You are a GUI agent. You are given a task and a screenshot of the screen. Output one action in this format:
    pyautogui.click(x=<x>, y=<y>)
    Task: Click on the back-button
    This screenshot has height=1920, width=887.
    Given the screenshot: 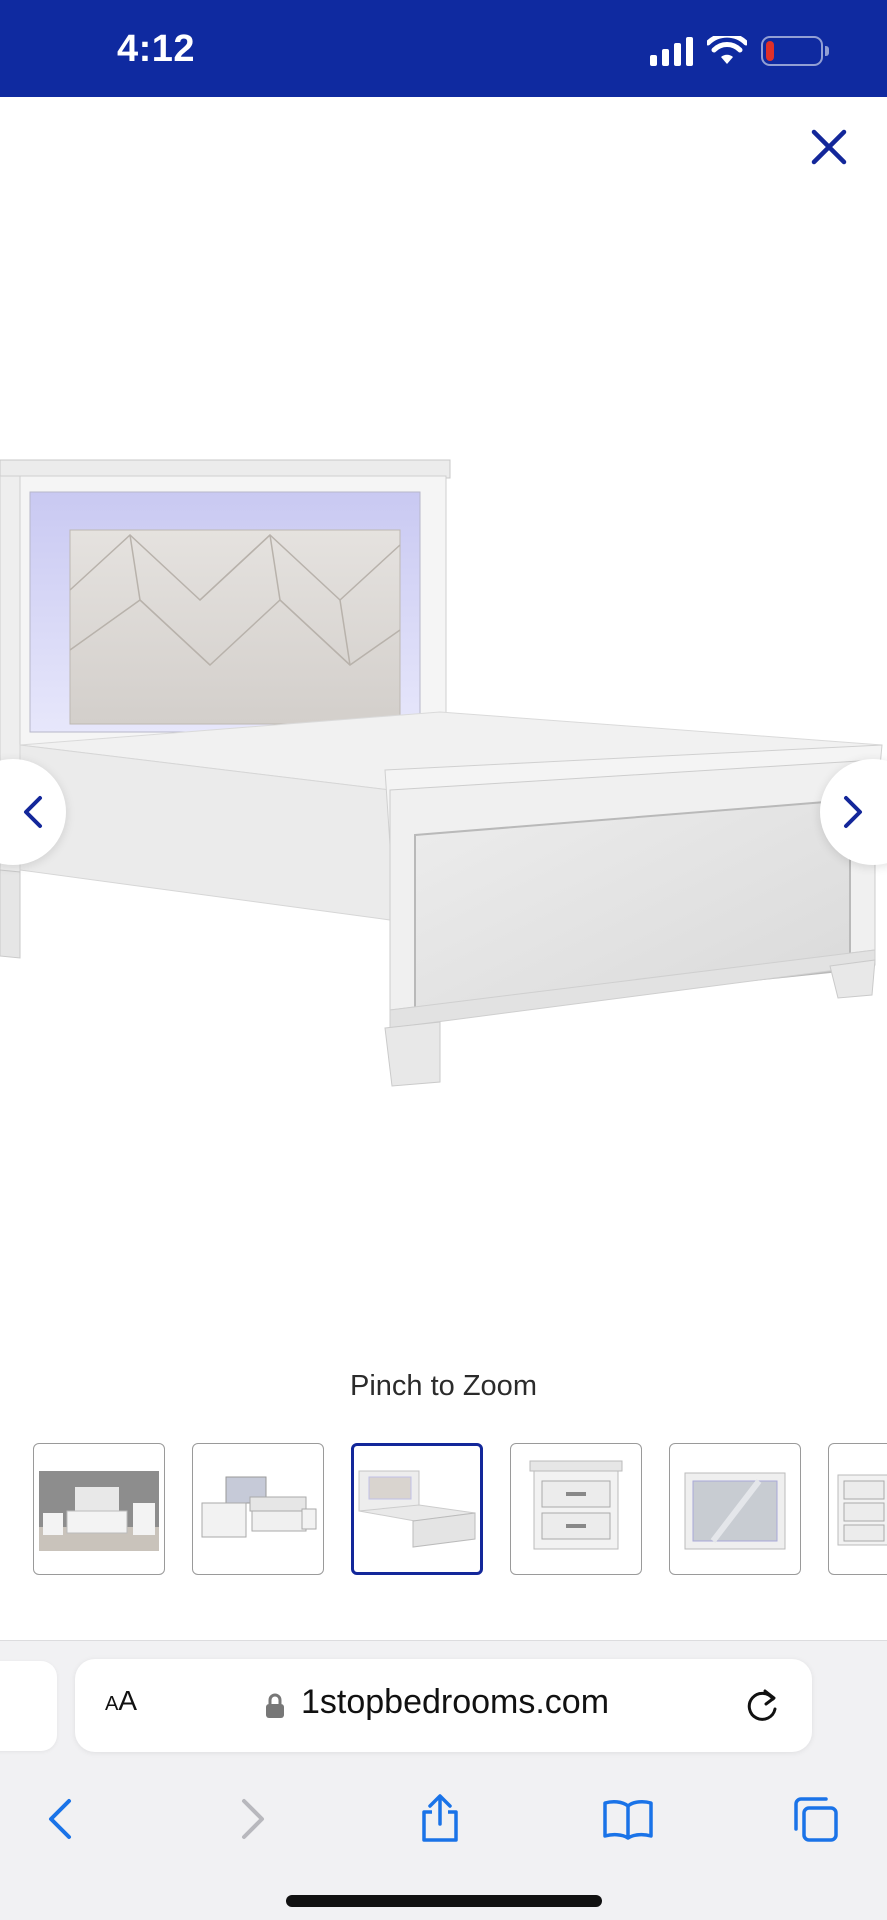 What is the action you would take?
    pyautogui.click(x=60, y=1819)
    